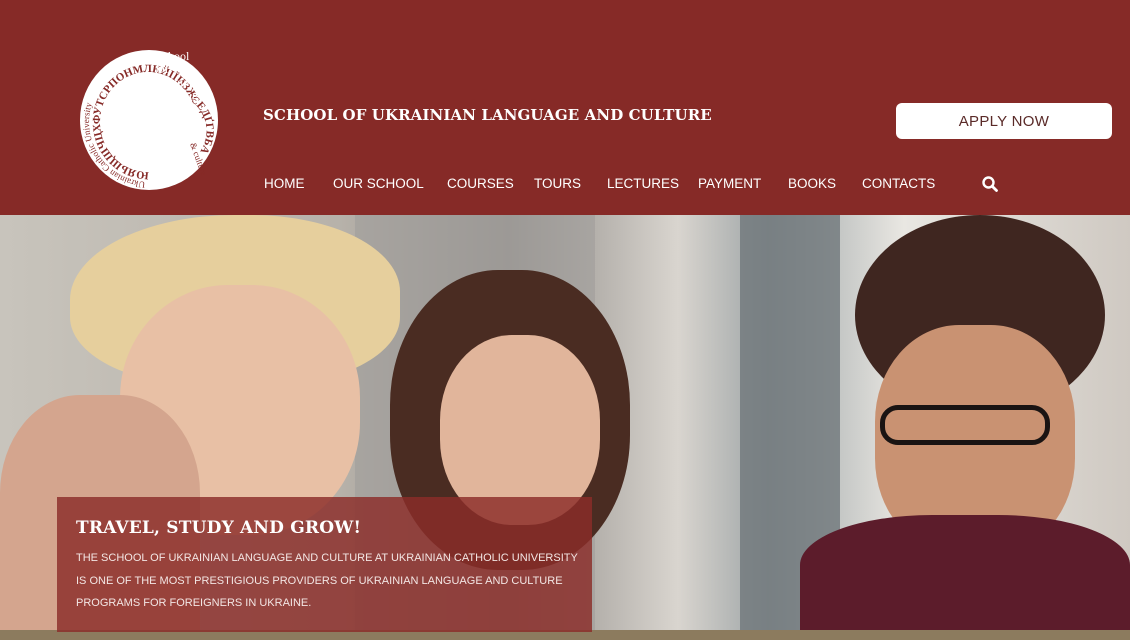 The height and width of the screenshot is (640, 1130). Describe the element at coordinates (194, 603) in the screenshot. I see `hero-text-line: PROGRAMS FOR FOREIGNERS IN UKRAINE.` at that location.